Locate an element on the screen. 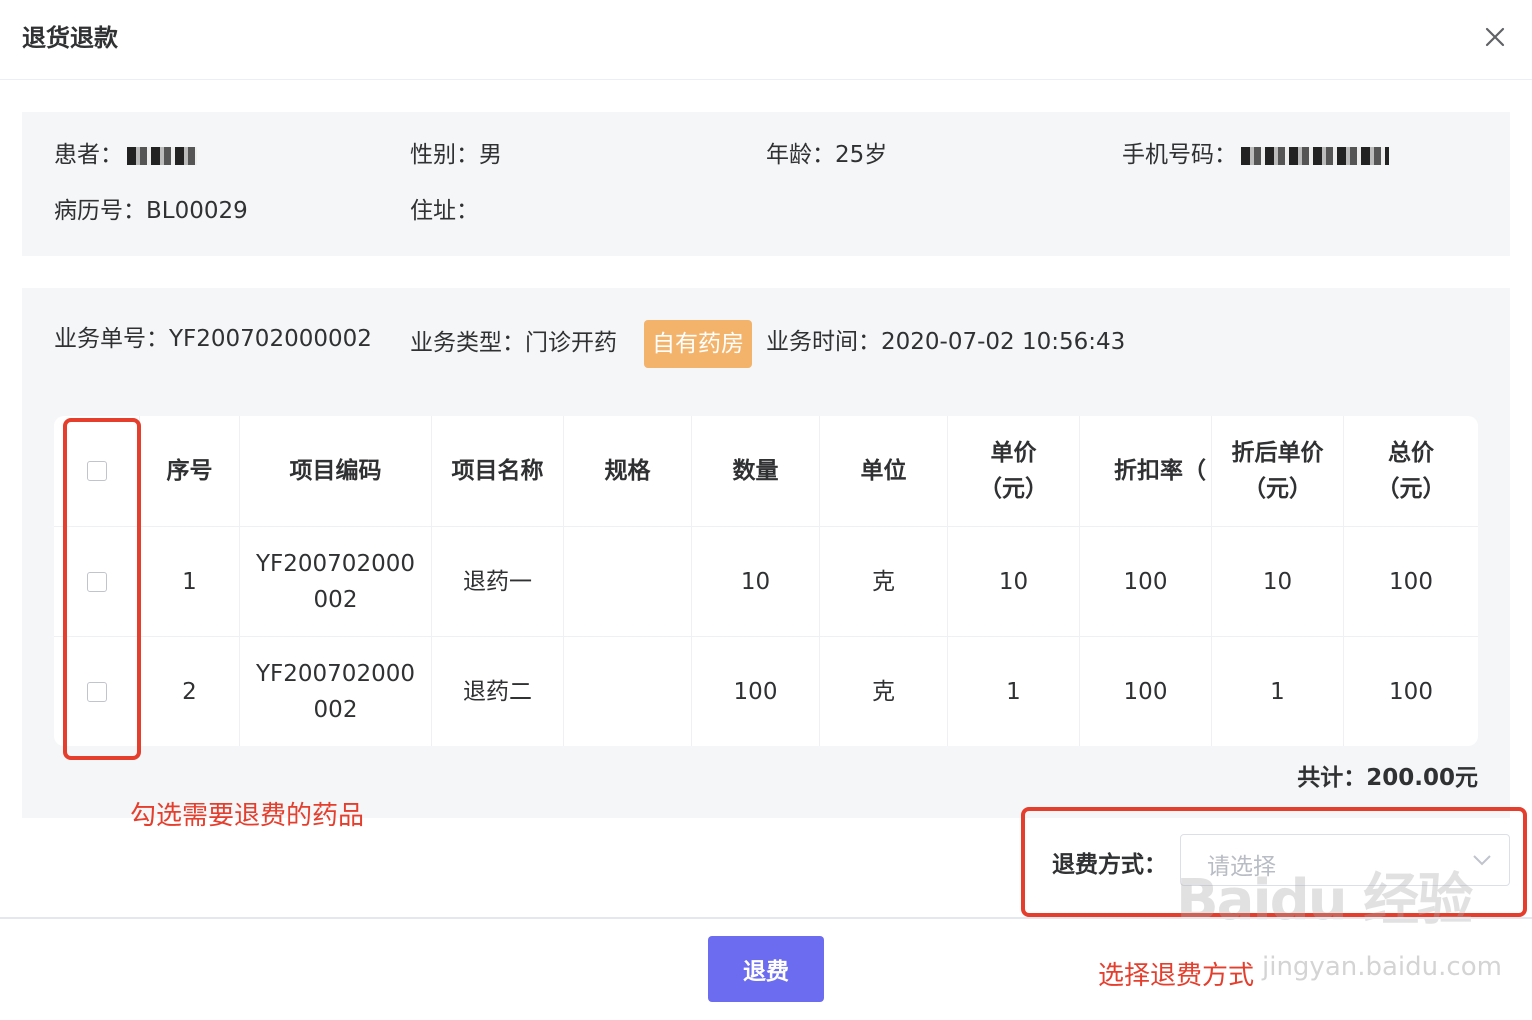 The width and height of the screenshot is (1532, 1020). col-total-line1: 总价 is located at coordinates (1411, 453).